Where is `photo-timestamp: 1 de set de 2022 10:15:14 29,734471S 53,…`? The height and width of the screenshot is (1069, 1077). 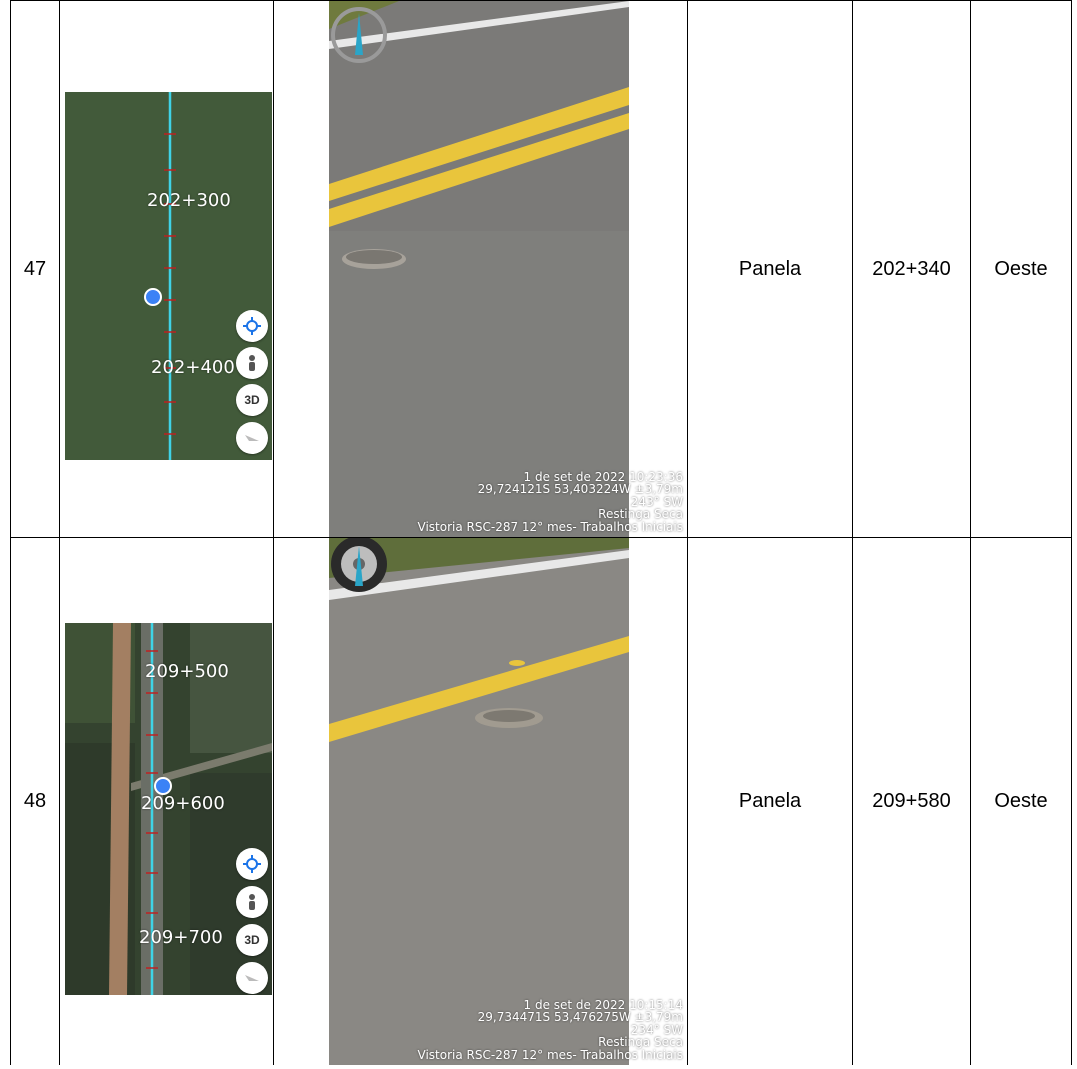 photo-timestamp: 1 de set de 2022 10:15:14 29,734471S 53,… is located at coordinates (550, 1029).